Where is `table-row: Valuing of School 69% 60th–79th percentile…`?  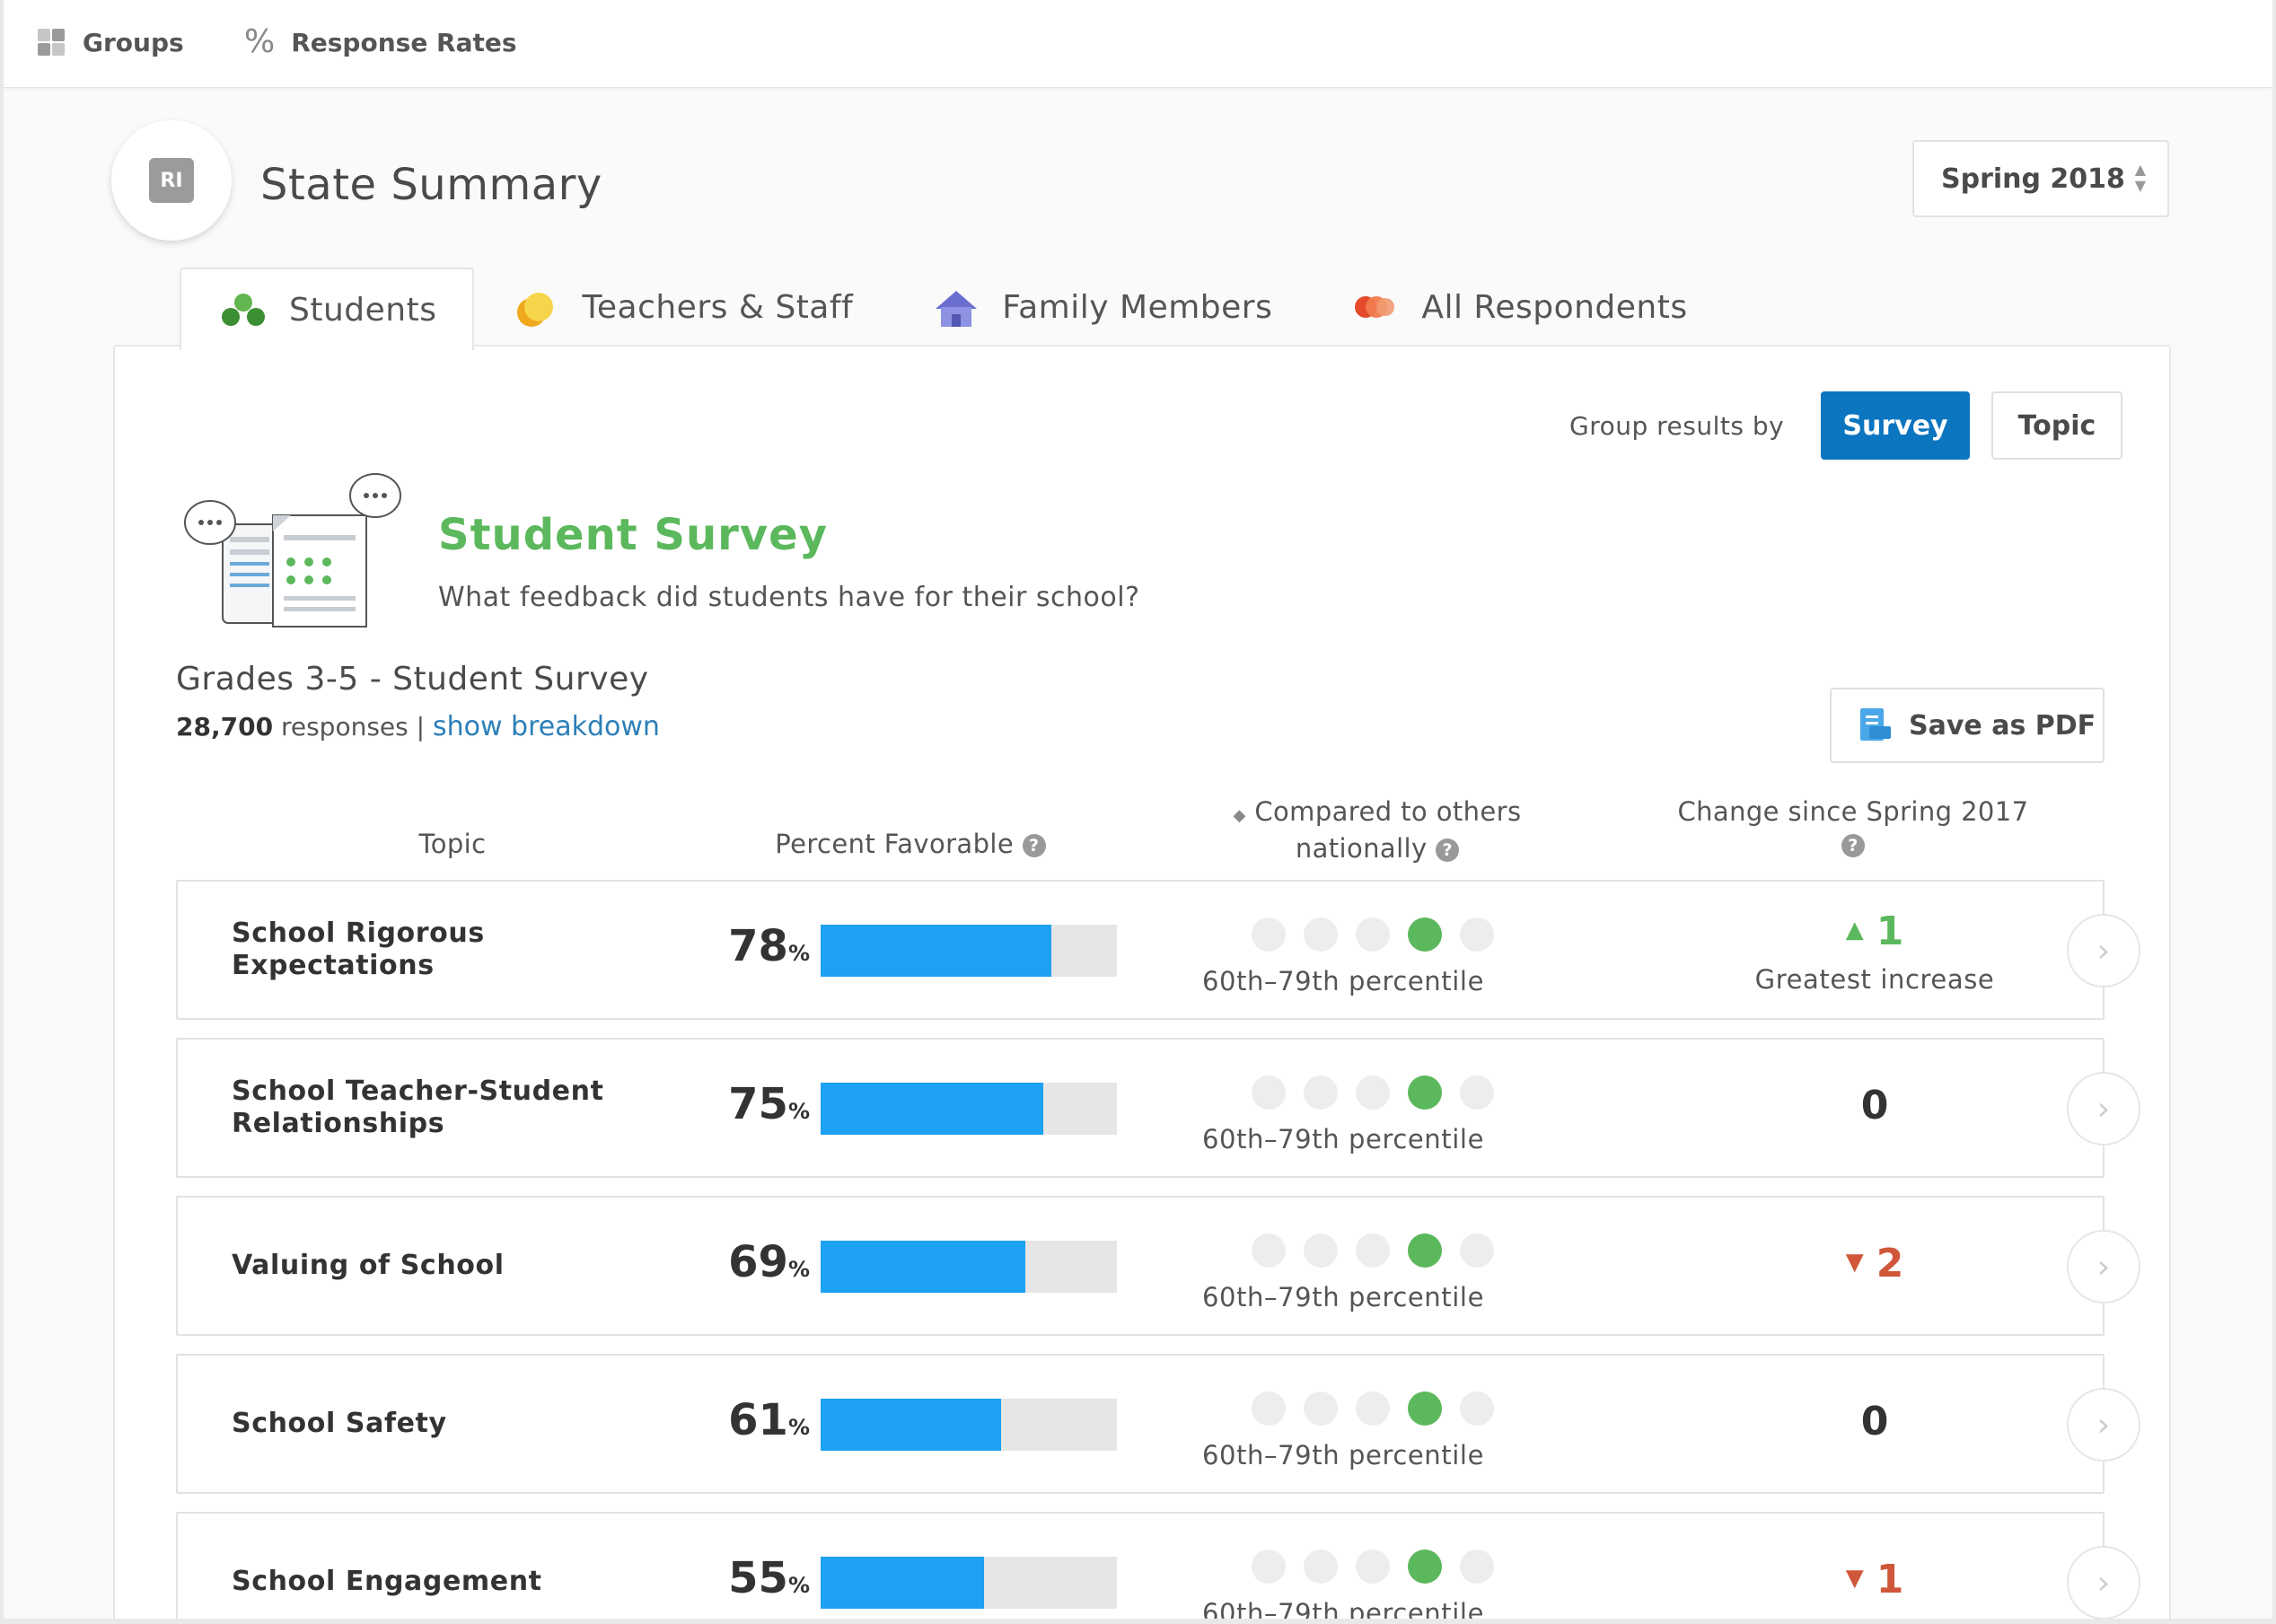 table-row: Valuing of School 69% 60th–79th percentile… is located at coordinates (1158, 1266).